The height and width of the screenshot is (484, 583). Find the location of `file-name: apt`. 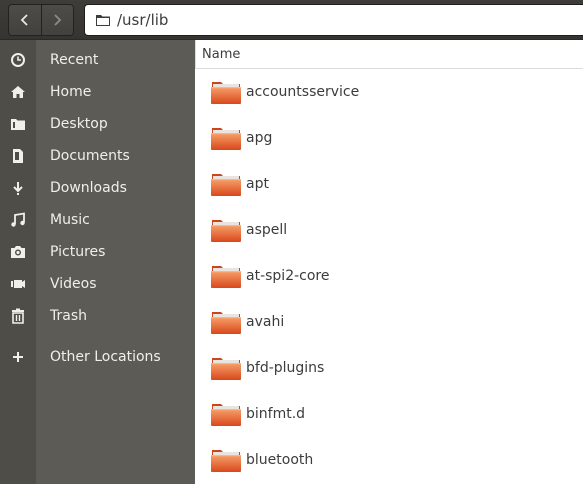

file-name: apt is located at coordinates (257, 184).